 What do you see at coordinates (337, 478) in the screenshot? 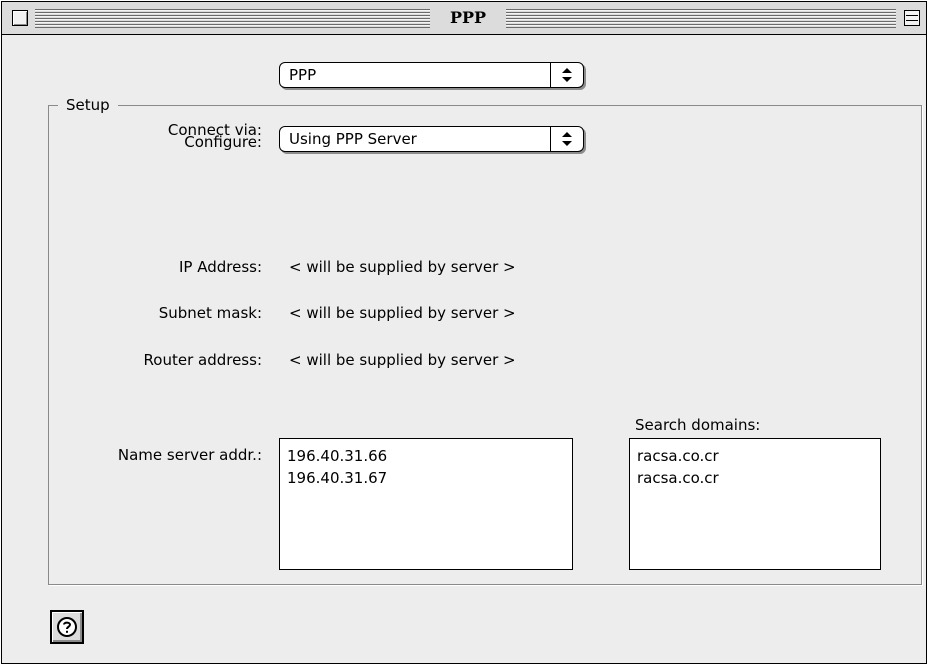
I see `name-server-entry: 196.40.31.67` at bounding box center [337, 478].